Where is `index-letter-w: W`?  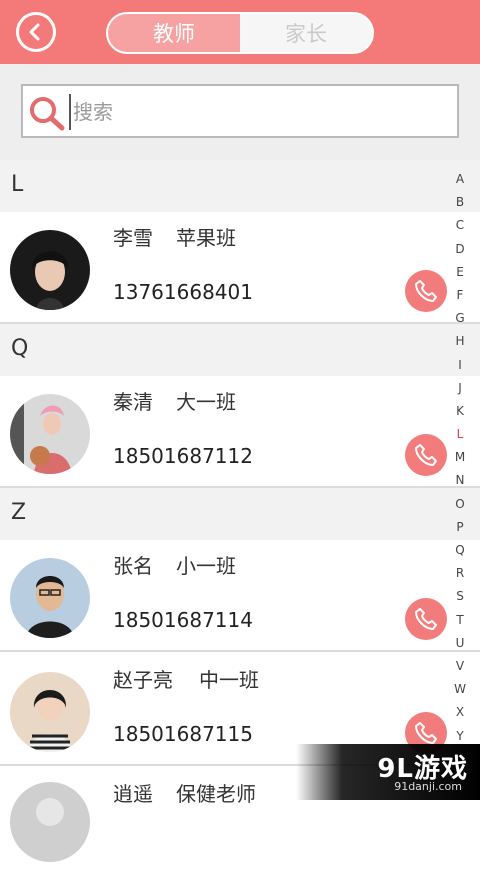
index-letter-w: W is located at coordinates (460, 689).